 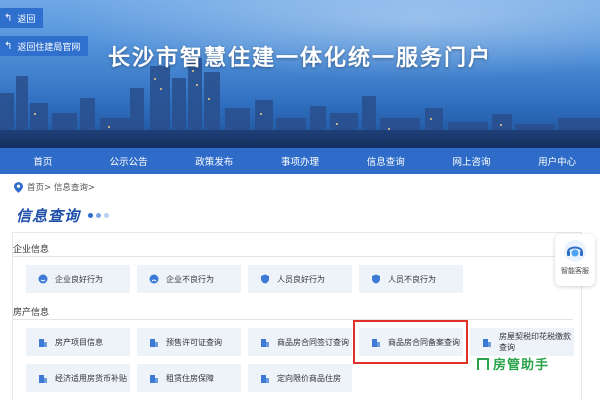 I want to click on nav-item-consult: 网上咨询, so click(x=472, y=161).